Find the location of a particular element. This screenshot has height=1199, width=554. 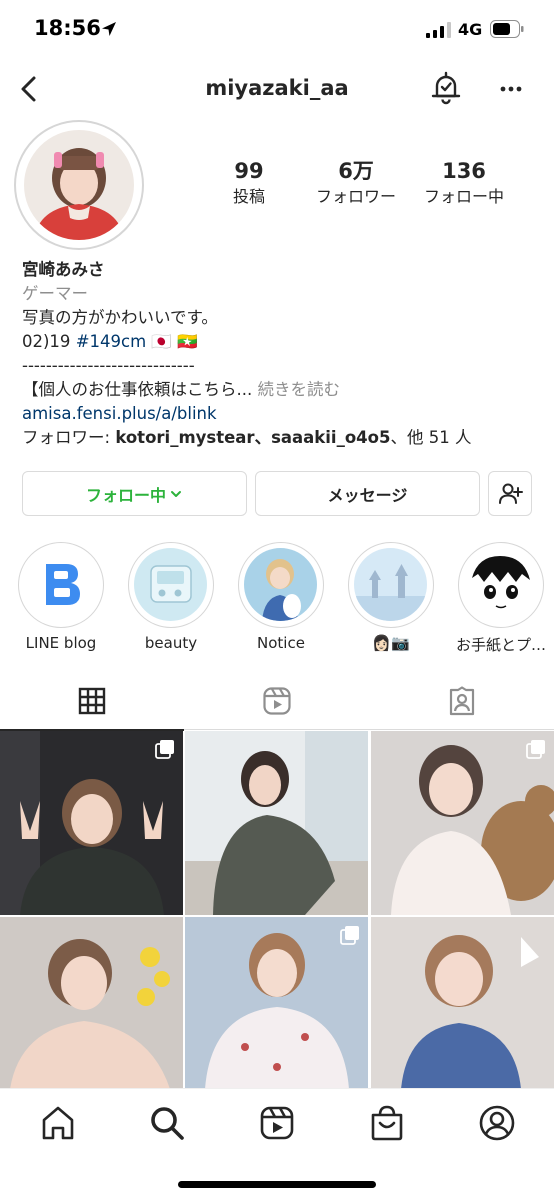

profile-username: miyazaki_aa is located at coordinates (277, 88).